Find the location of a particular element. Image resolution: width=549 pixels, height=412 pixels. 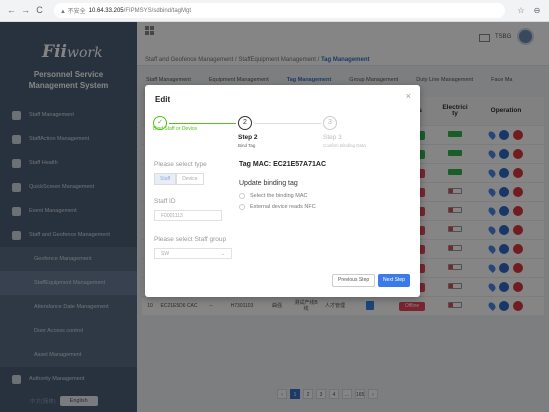

update-binding-title: Update binding tag is located at coordinates (268, 183).